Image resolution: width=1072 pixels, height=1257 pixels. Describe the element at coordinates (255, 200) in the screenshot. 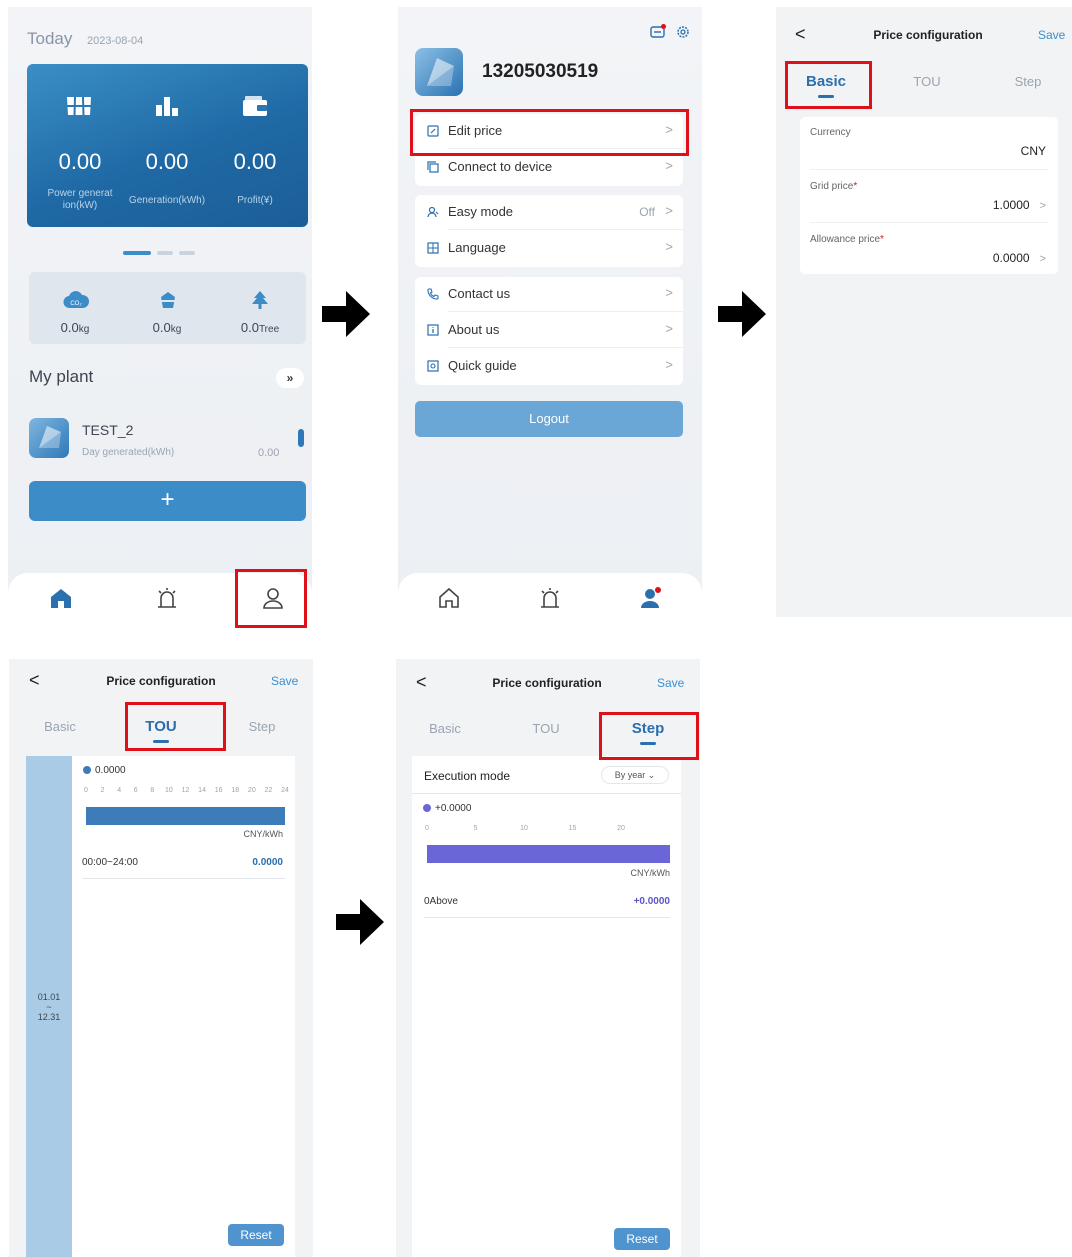

I see `profit-label: Profit(¥)` at that location.